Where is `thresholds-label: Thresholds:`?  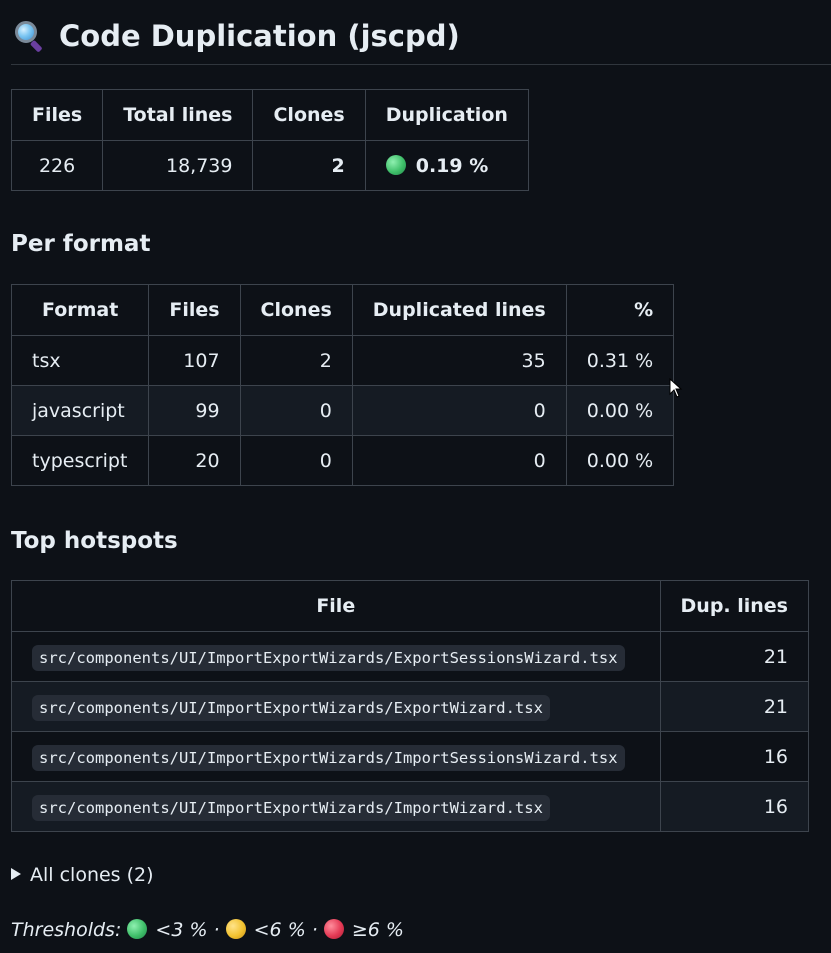
thresholds-label: Thresholds: is located at coordinates (66, 930).